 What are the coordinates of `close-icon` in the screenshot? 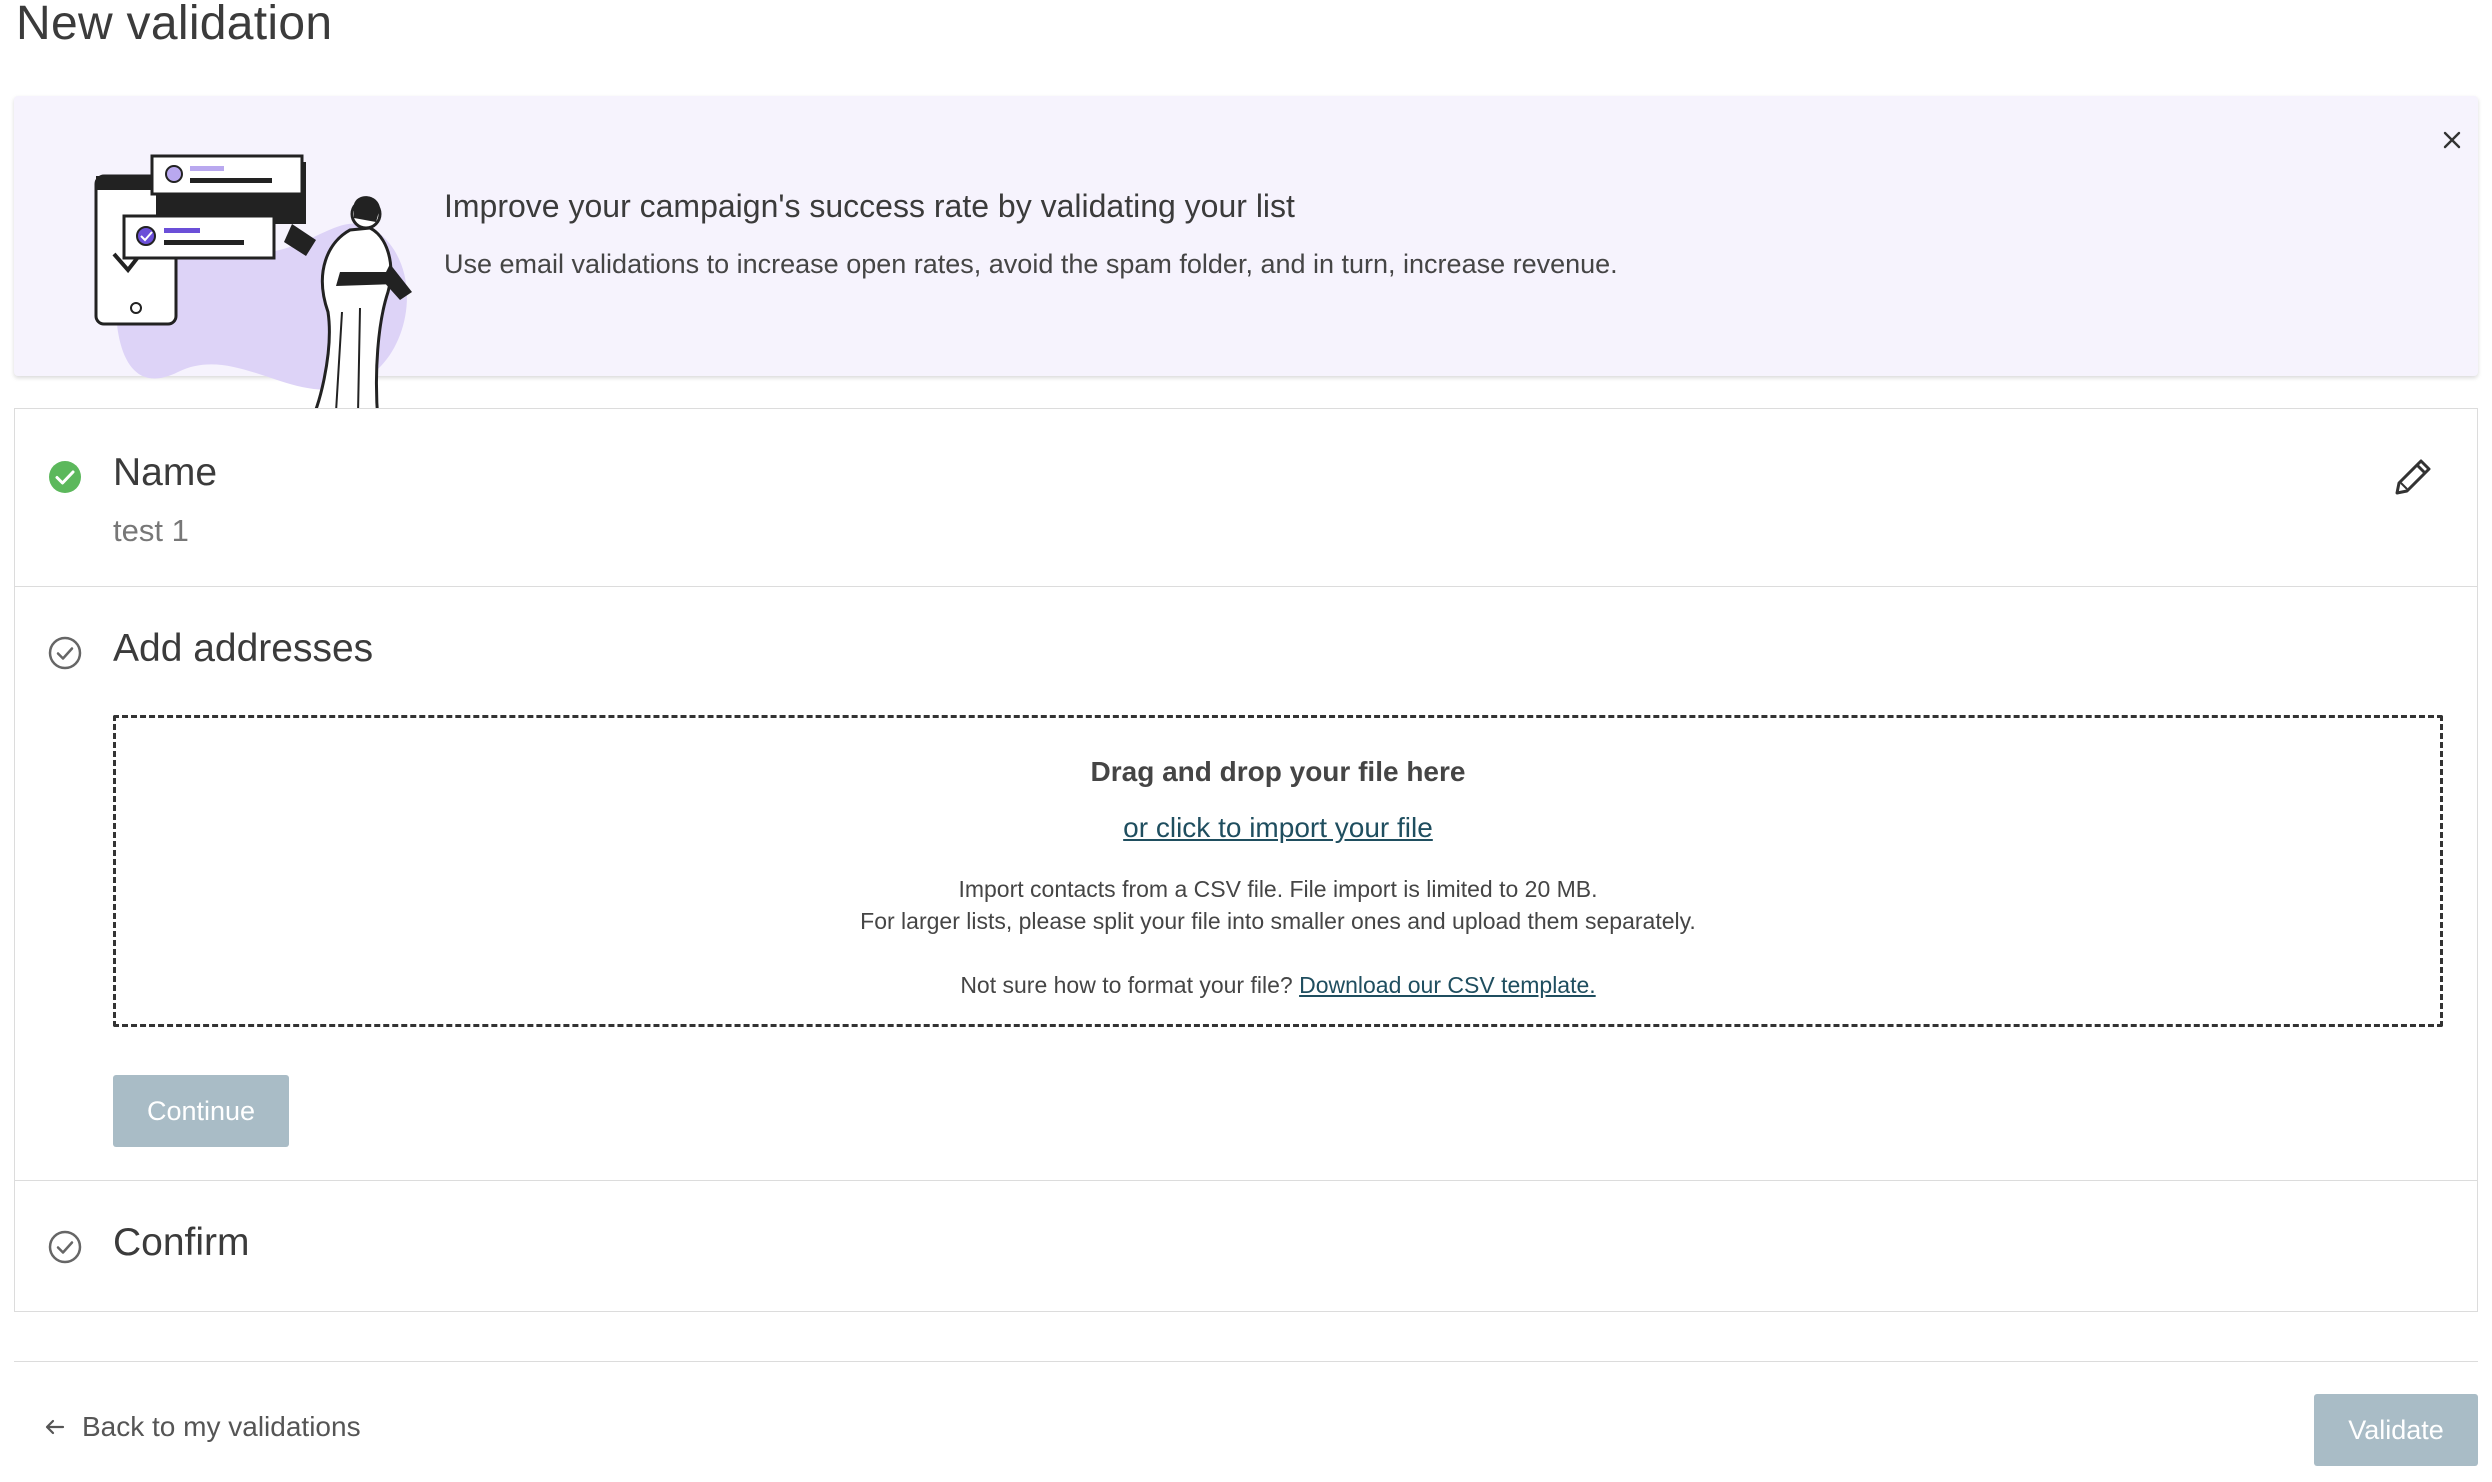 It's located at (2452, 140).